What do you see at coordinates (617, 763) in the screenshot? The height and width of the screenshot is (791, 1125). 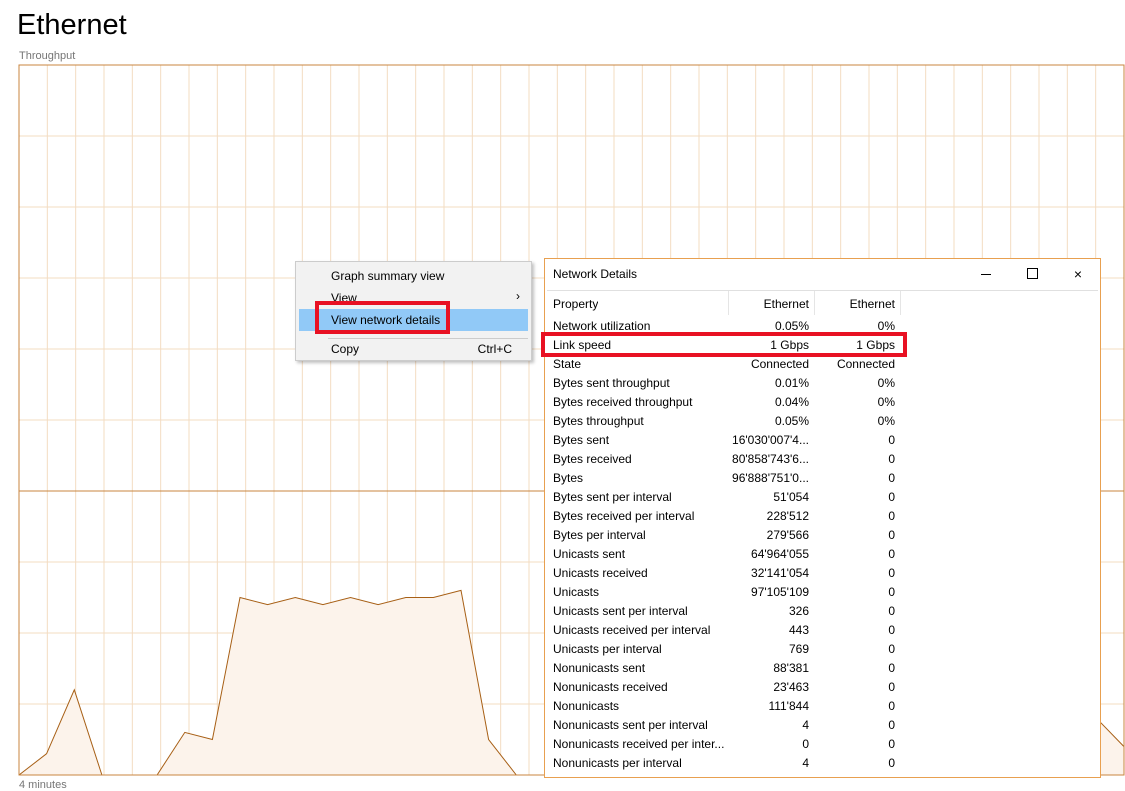 I see `row-property: Nonunicasts per interval` at bounding box center [617, 763].